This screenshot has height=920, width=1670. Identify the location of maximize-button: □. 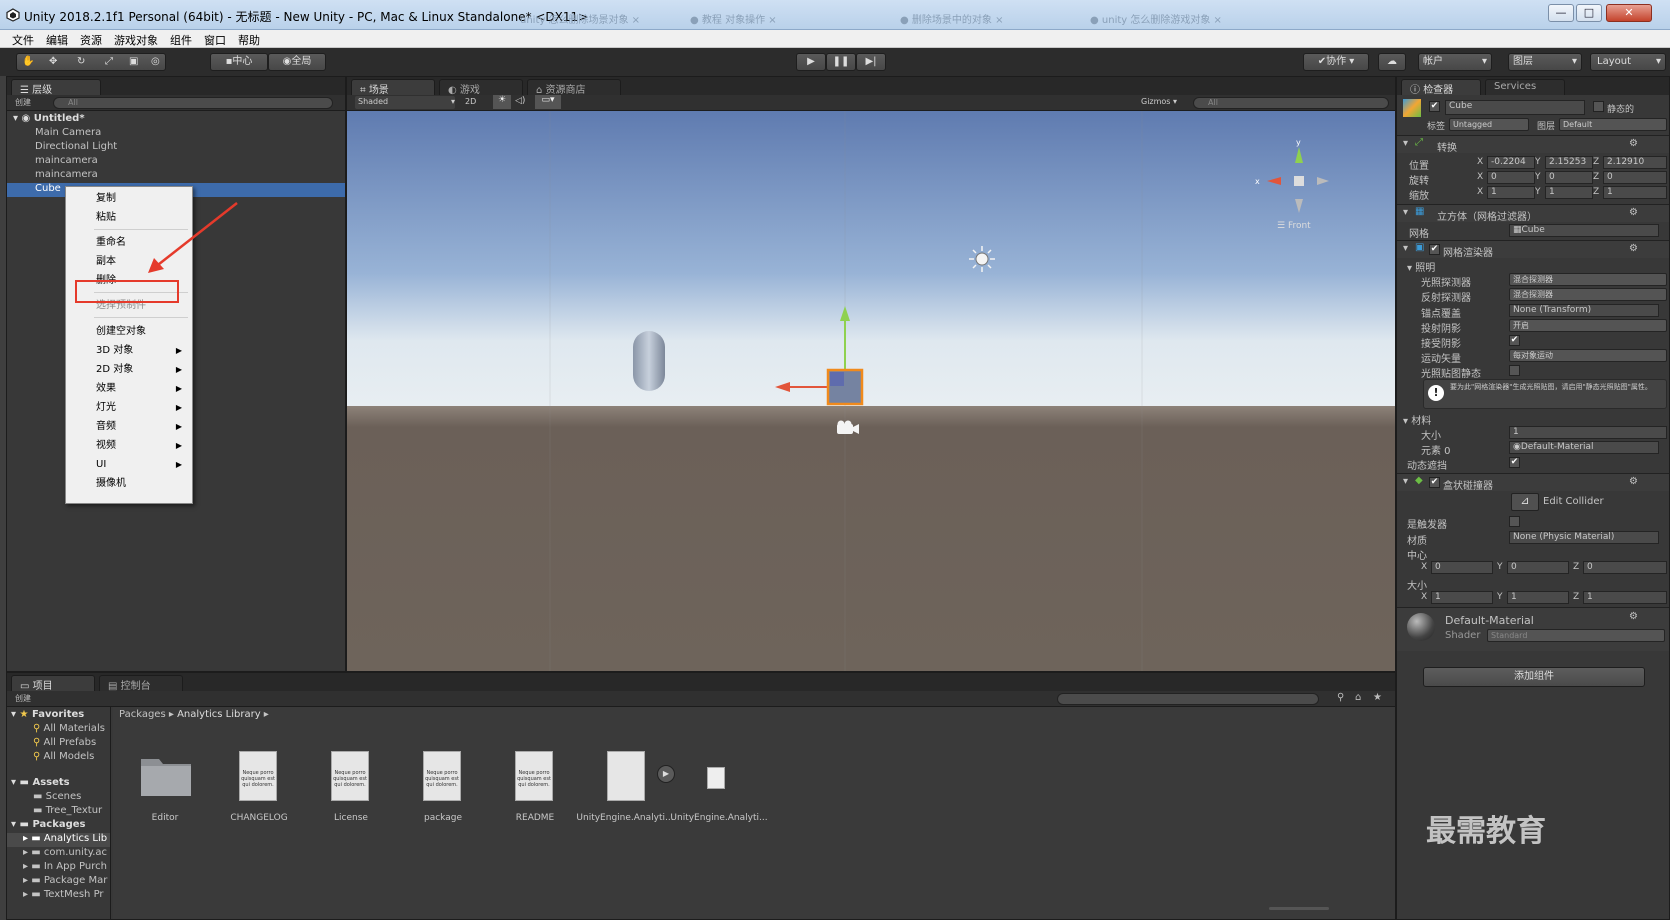
(1589, 13).